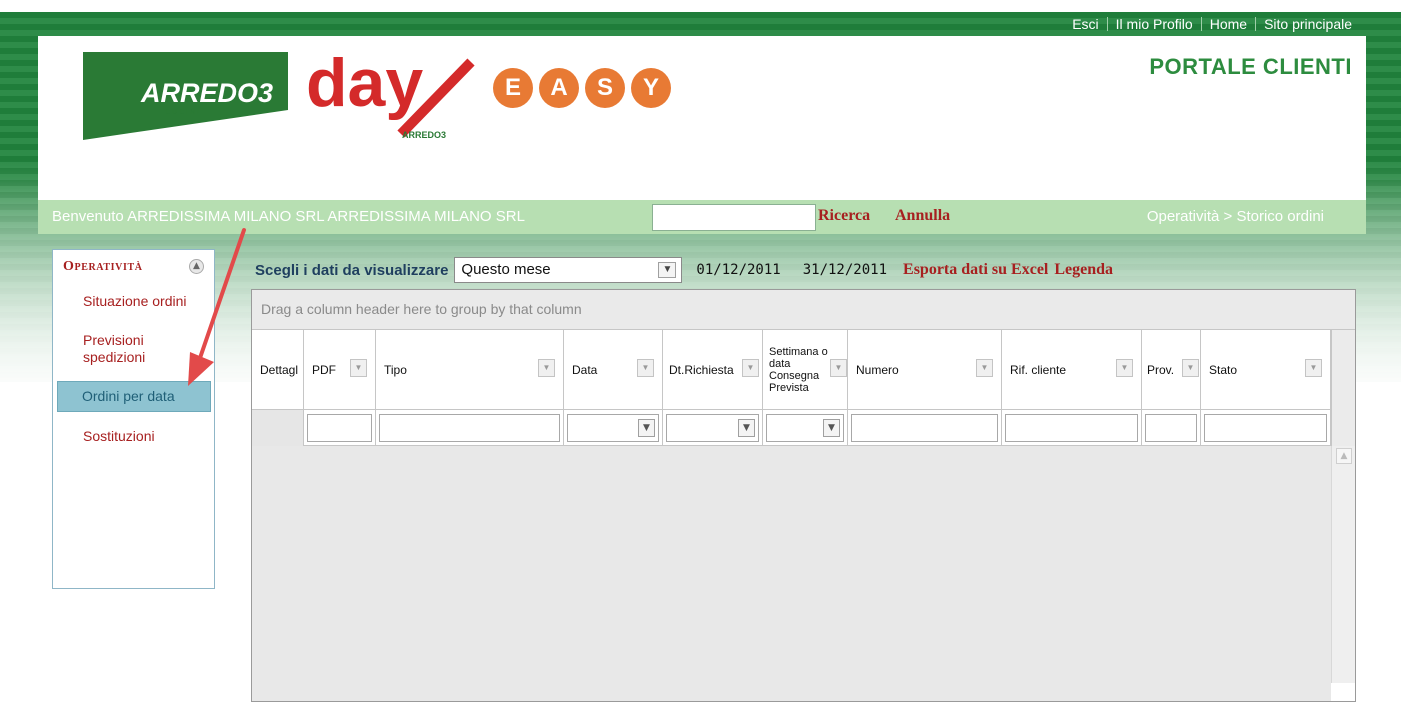 The height and width of the screenshot is (702, 1401). Describe the element at coordinates (1308, 24) in the screenshot. I see `main-site-link: Sito principale` at that location.